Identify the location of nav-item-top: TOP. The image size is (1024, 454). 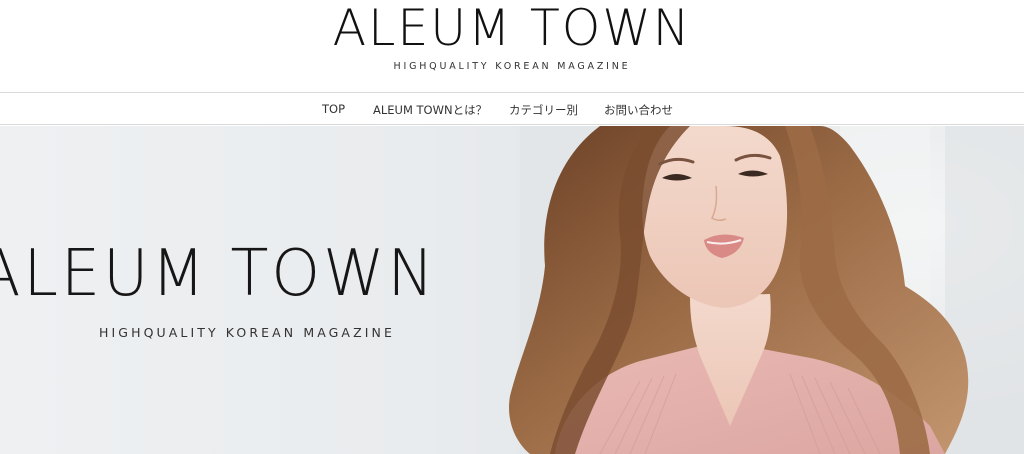
(333, 109).